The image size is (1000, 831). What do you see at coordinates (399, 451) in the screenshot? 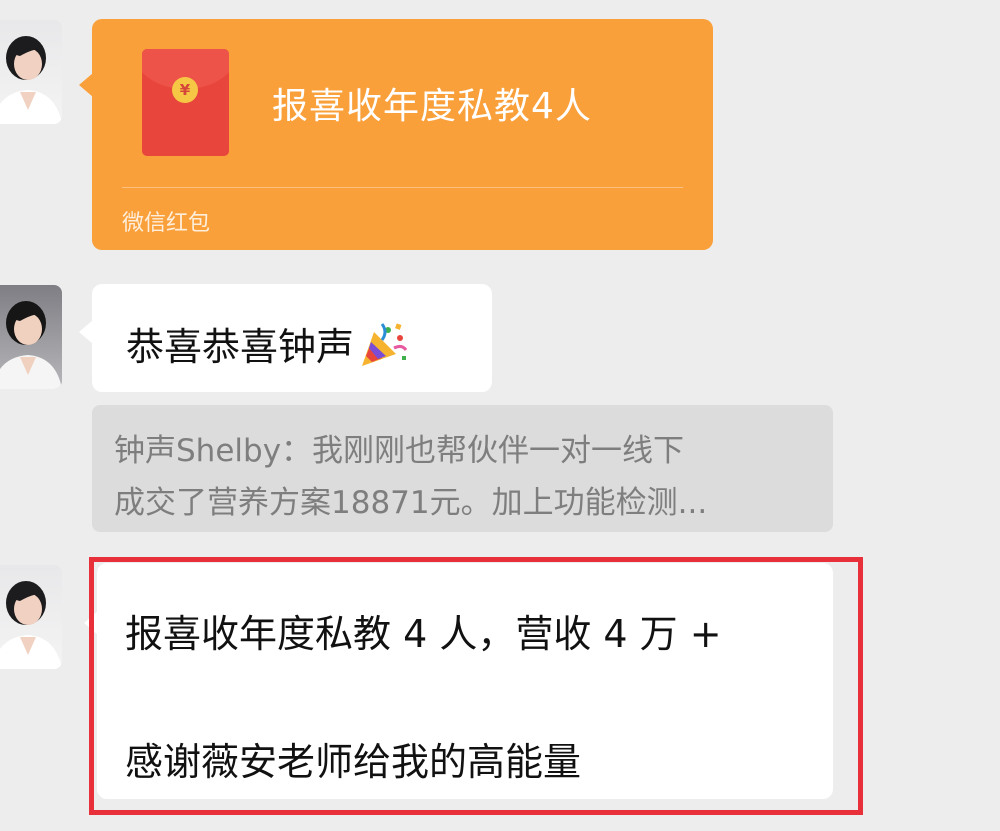
I see `quote-line: 钟声Shelby：我刚刚也帮伙伴一对一线下` at bounding box center [399, 451].